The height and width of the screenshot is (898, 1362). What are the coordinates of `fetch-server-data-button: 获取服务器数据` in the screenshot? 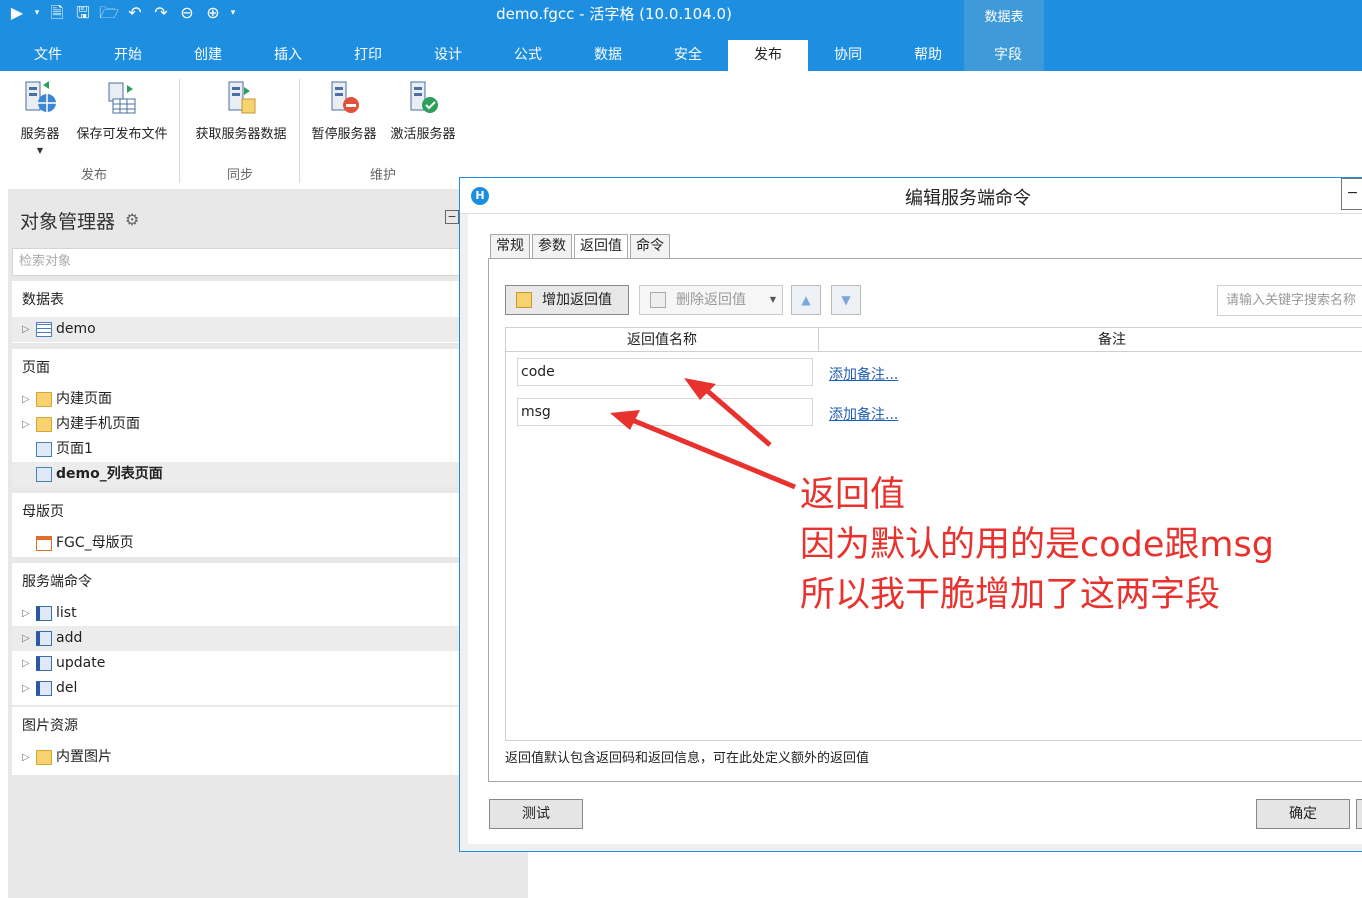 It's located at (241, 110).